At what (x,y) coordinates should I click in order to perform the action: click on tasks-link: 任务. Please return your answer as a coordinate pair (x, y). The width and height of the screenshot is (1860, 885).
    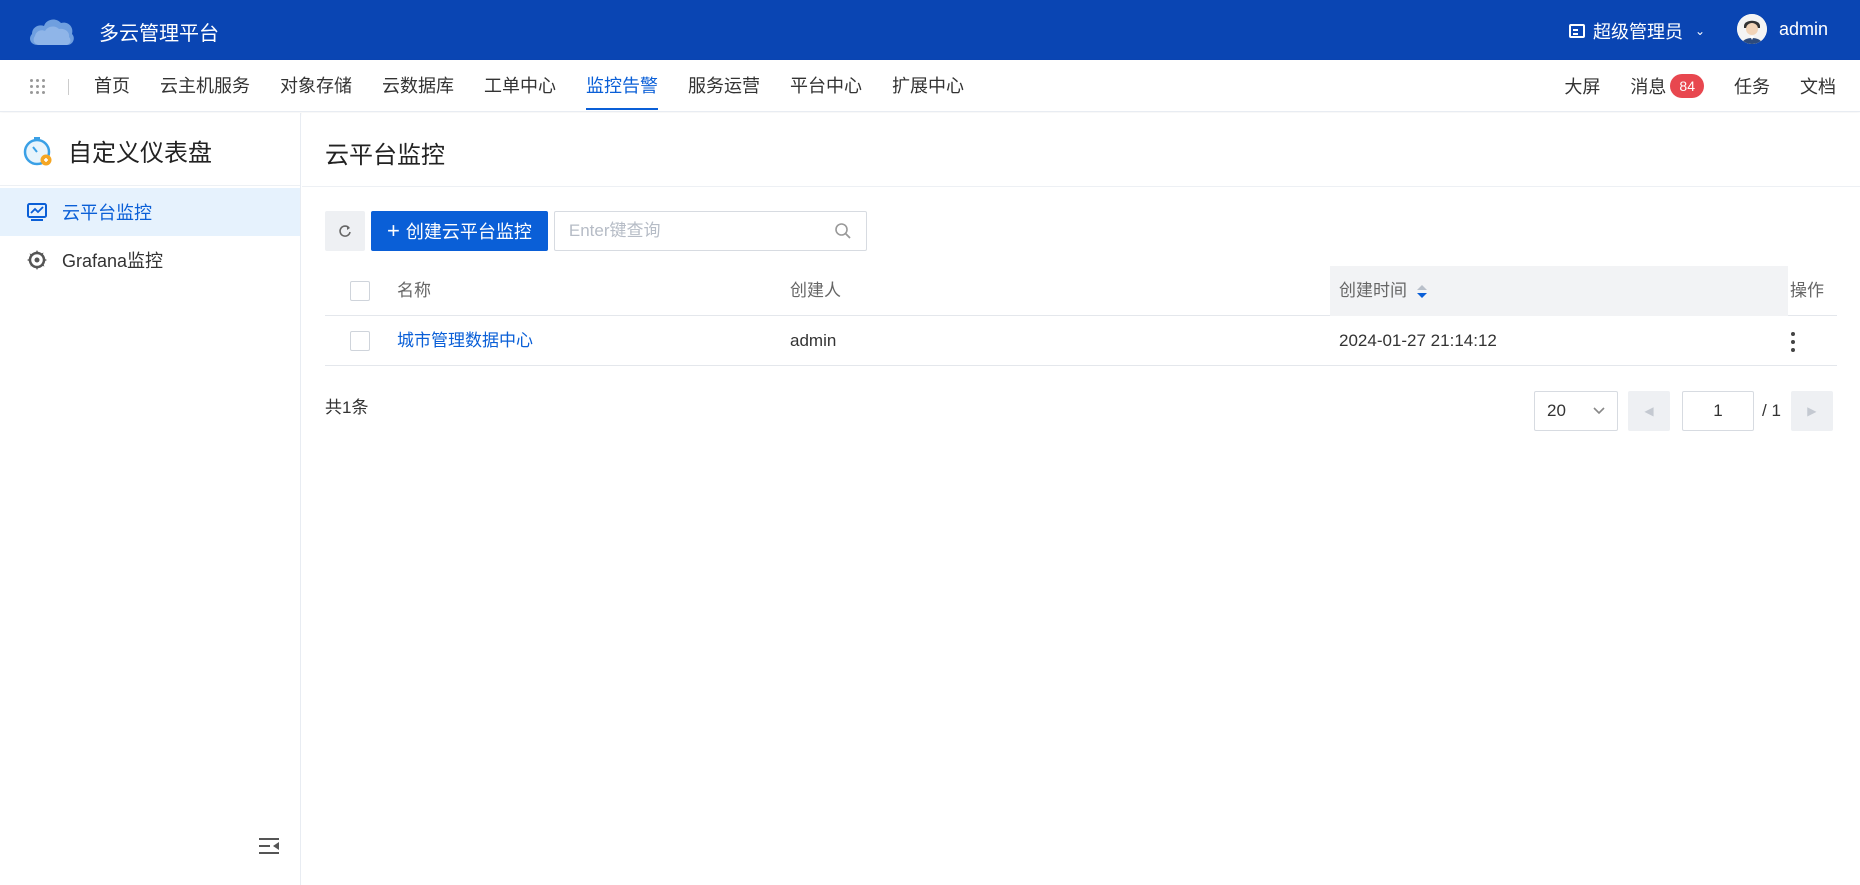
    Looking at the image, I should click on (1752, 86).